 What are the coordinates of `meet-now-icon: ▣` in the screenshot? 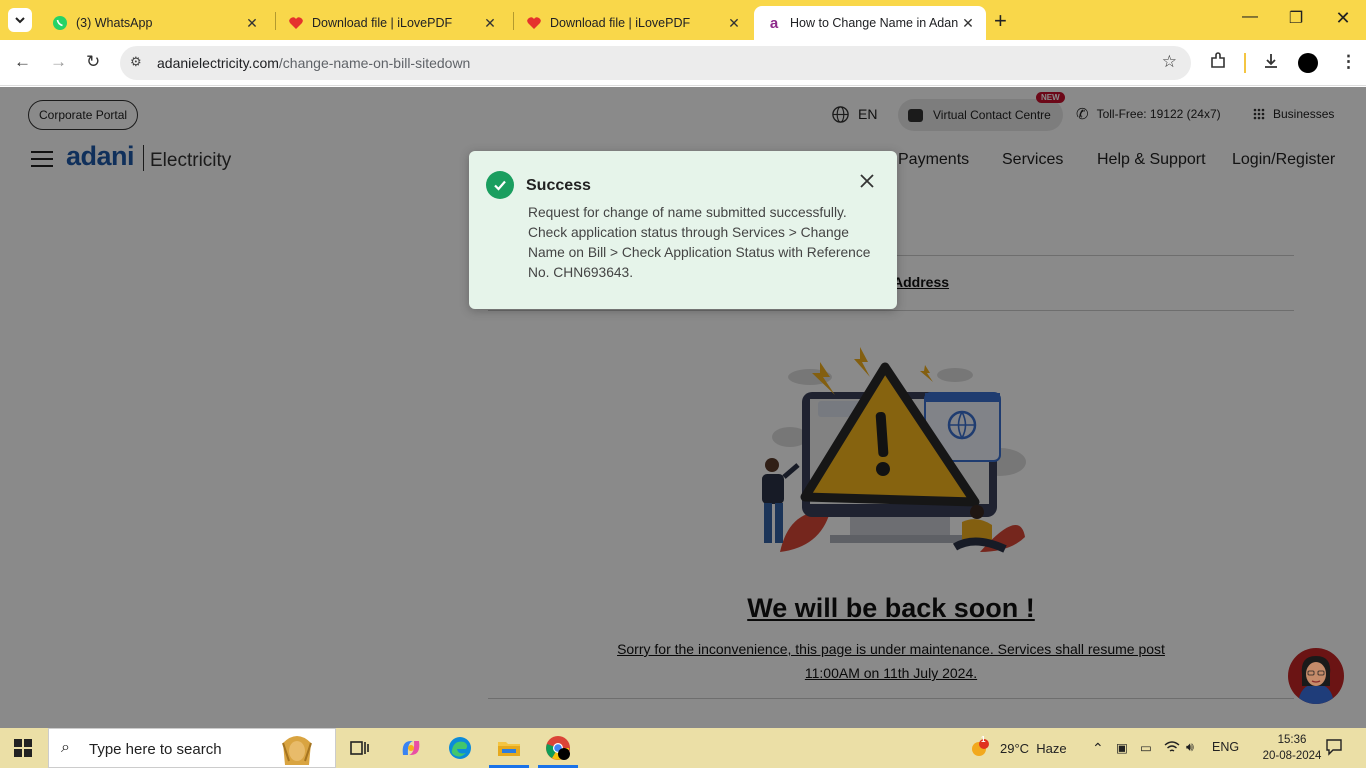 It's located at (1122, 747).